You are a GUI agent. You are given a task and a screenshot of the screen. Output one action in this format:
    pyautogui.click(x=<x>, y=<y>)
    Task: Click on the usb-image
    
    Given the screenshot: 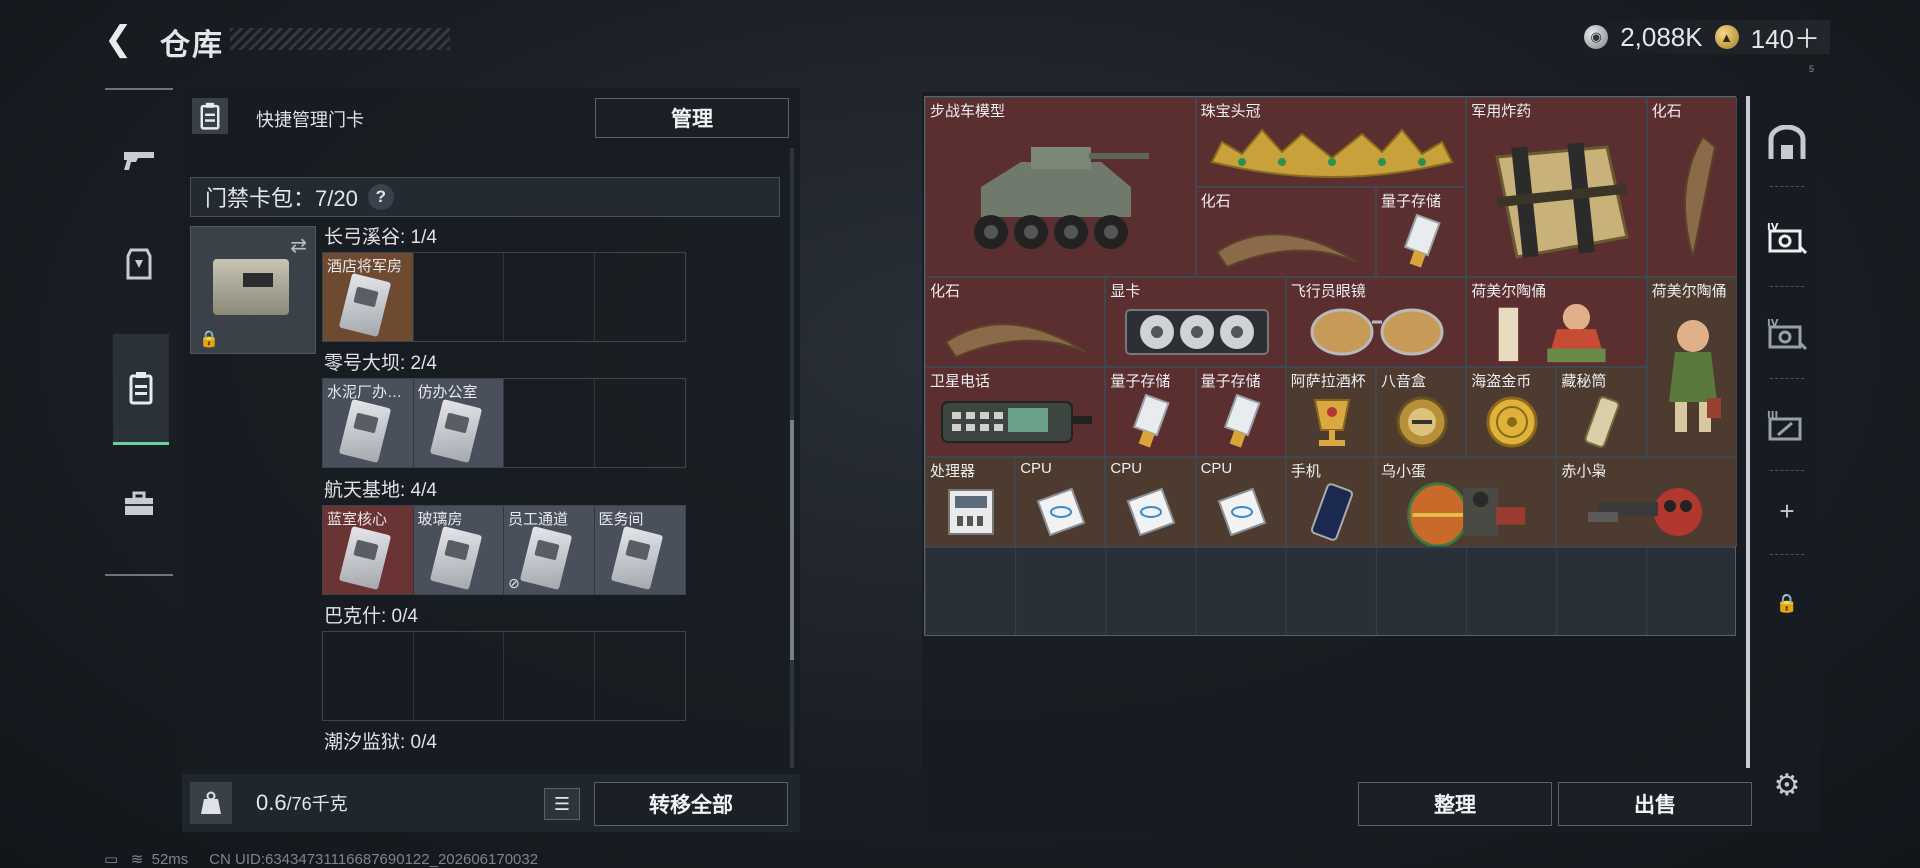 What is the action you would take?
    pyautogui.click(x=1242, y=424)
    